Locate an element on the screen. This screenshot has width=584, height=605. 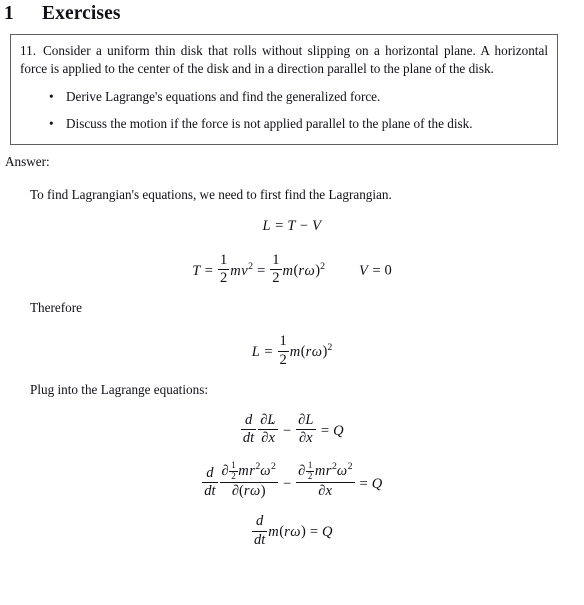
equation-kinetic-potential-energy: T = 1 2 mv2 = 1 2 m(rω)2 V = 0 is located at coordinates (292, 269).